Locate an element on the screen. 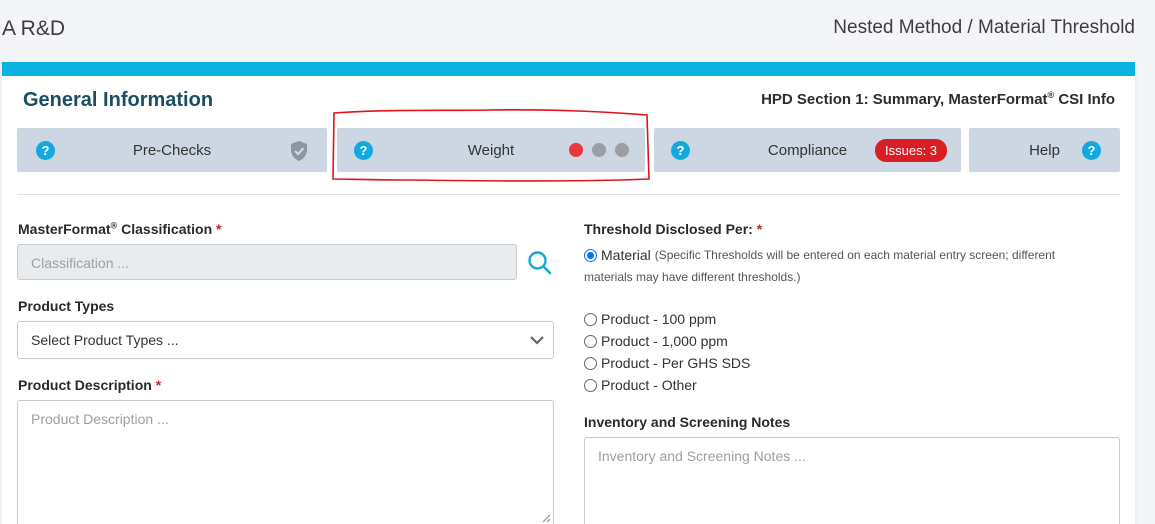 The height and width of the screenshot is (524, 1155). product-description-label: Product Description * is located at coordinates (90, 385).